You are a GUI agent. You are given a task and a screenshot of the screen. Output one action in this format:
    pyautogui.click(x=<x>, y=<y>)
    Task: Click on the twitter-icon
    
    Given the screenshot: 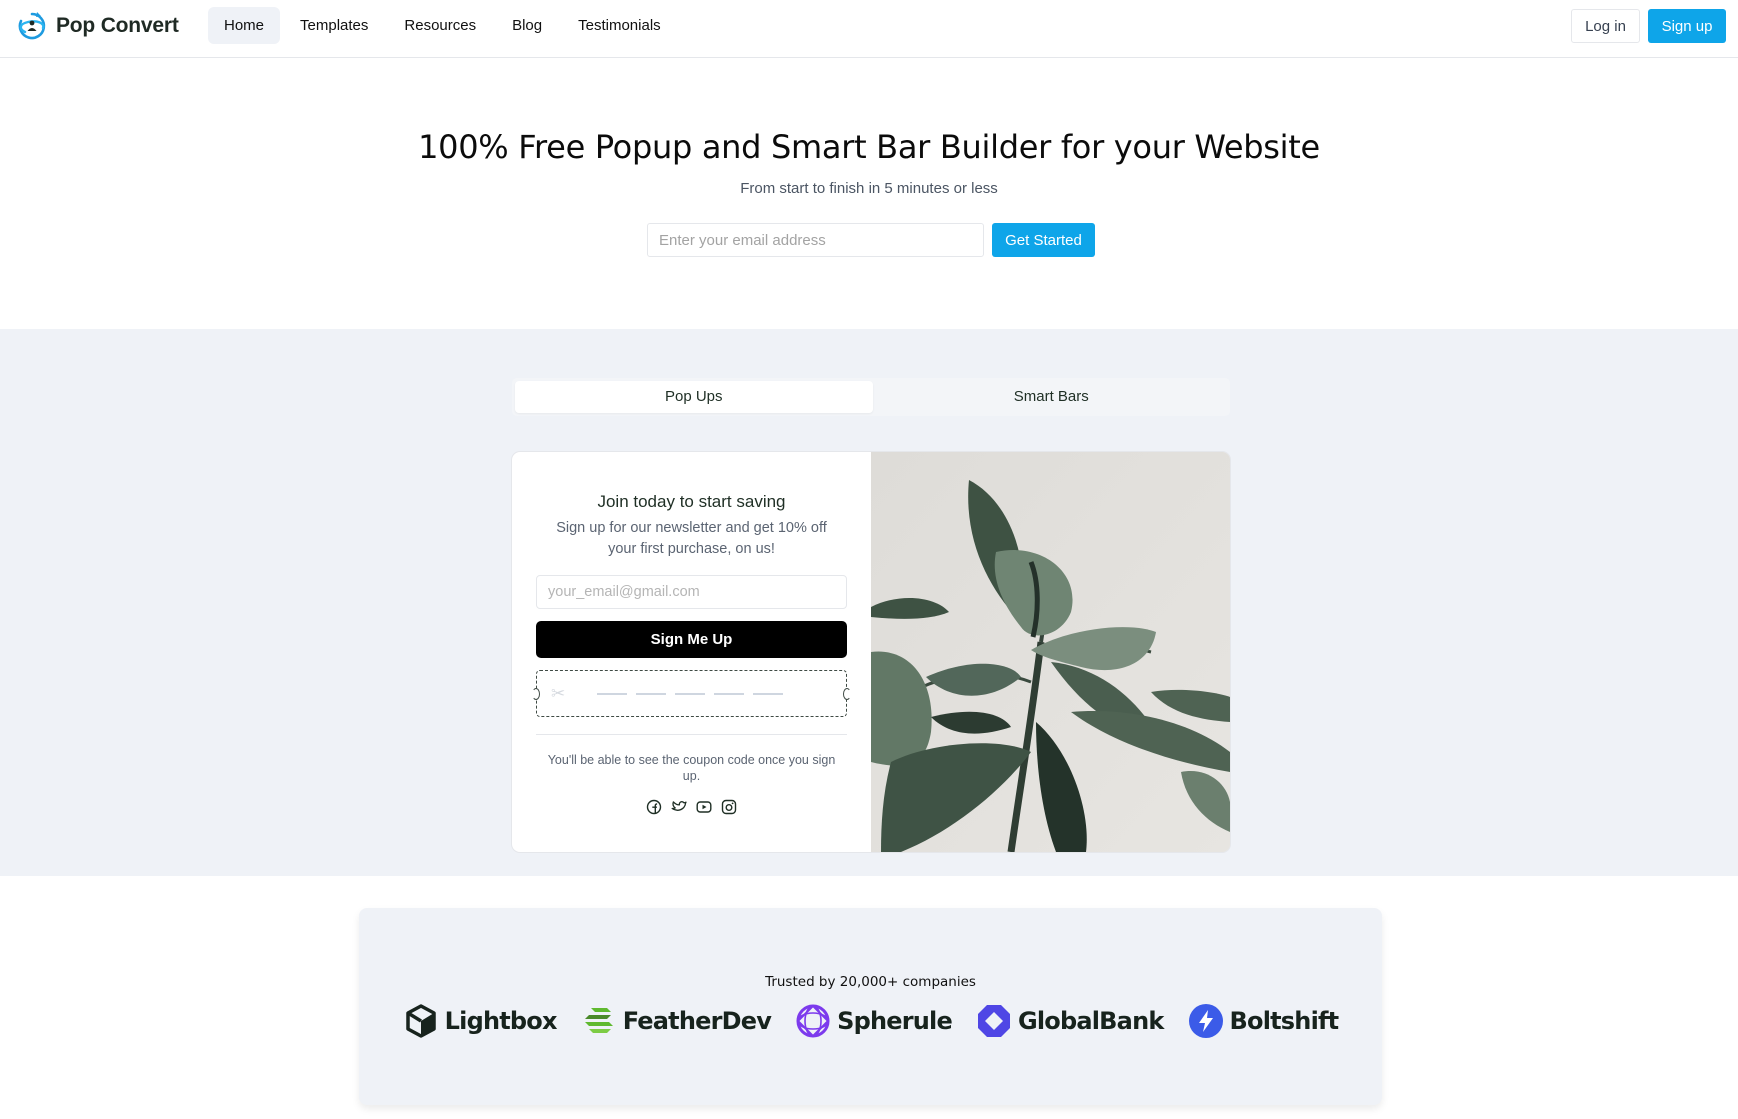 What is the action you would take?
    pyautogui.click(x=679, y=807)
    